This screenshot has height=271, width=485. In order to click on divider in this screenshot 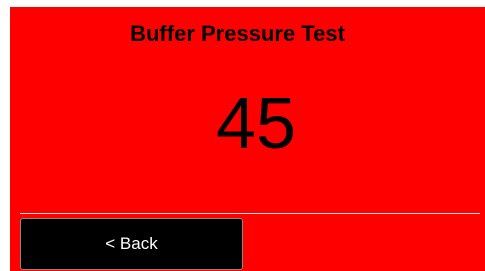, I will do `click(250, 213)`.